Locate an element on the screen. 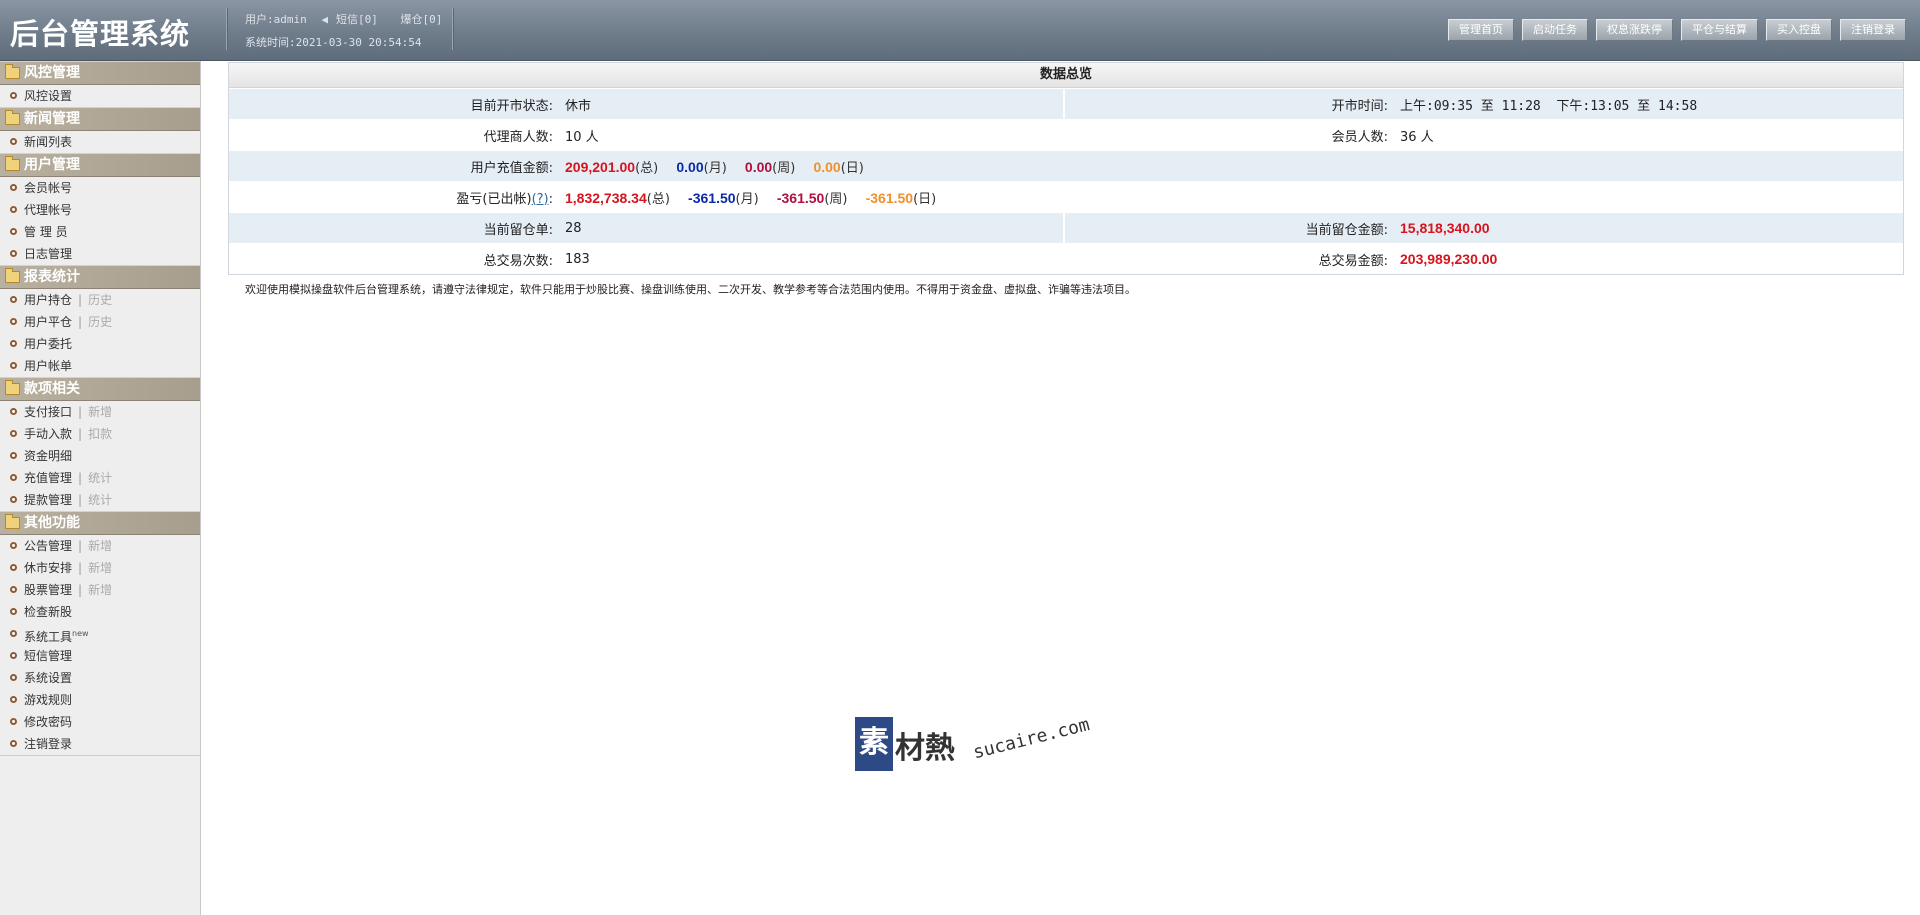 Image resolution: width=1920 pixels, height=915 pixels. sidebar-item-announcements: 公告管理 | 新增 is located at coordinates (100, 546).